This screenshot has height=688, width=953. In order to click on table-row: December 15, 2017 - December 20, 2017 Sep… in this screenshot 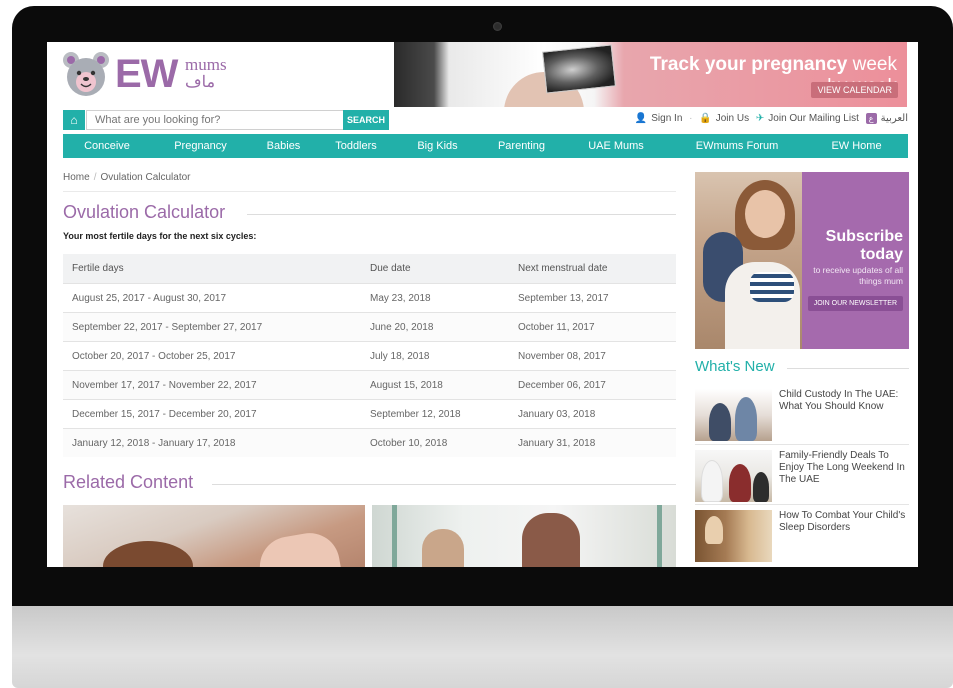, I will do `click(369, 414)`.